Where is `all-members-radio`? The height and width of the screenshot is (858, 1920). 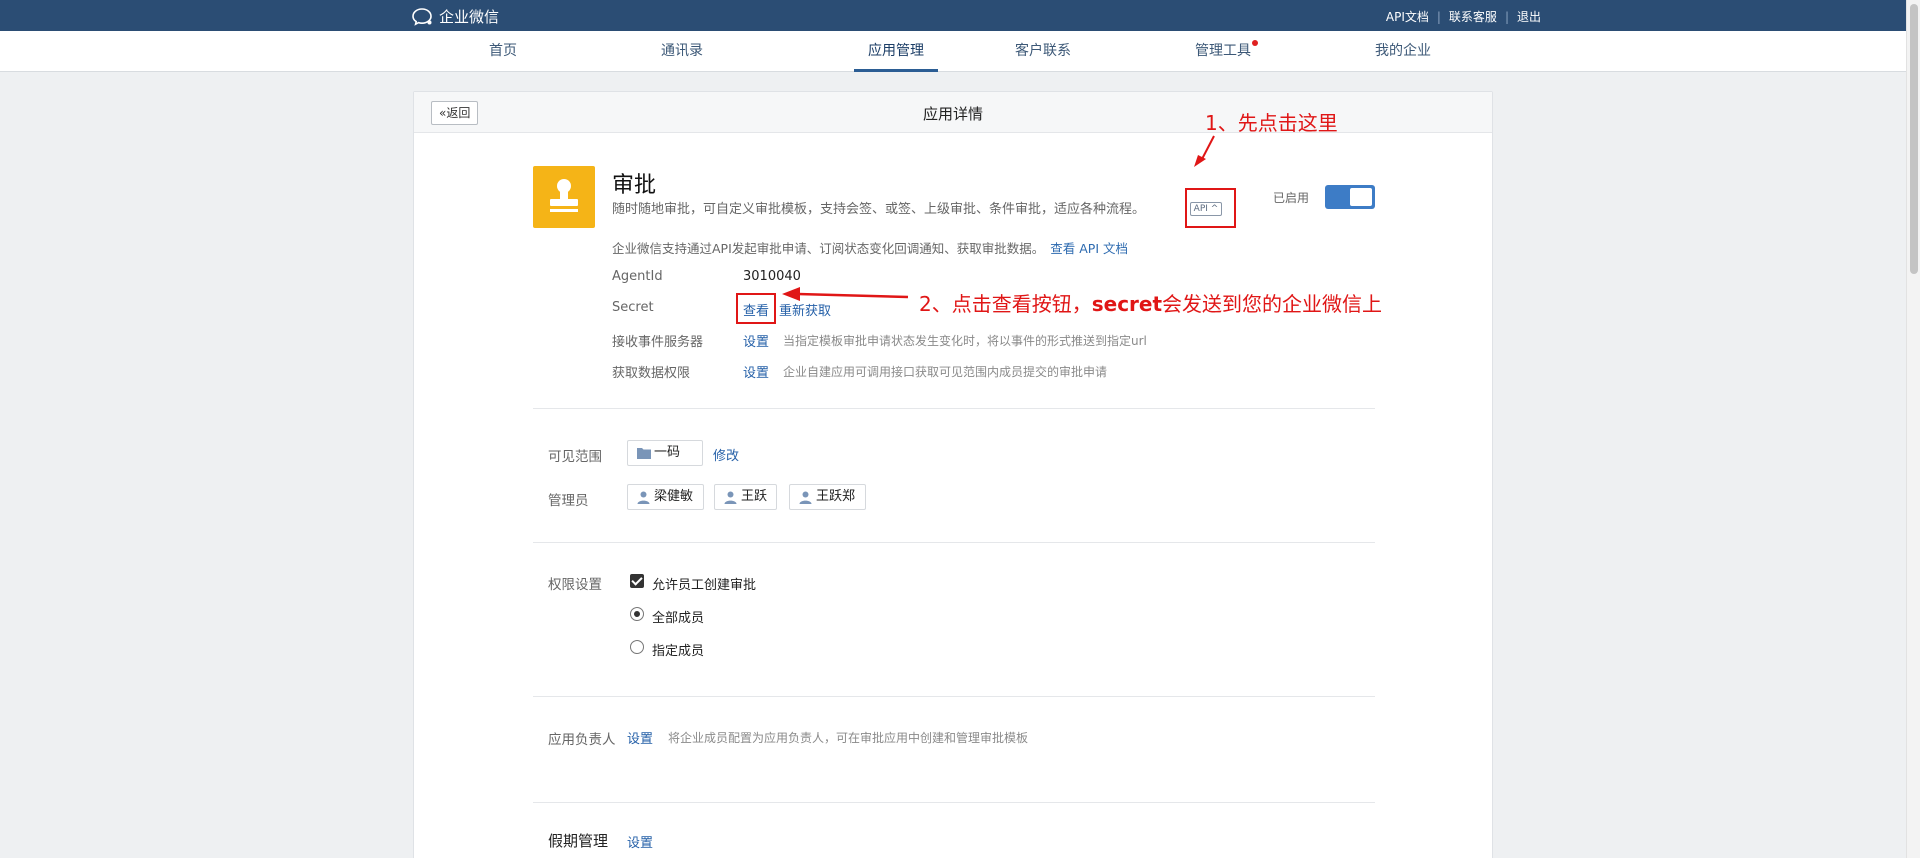
all-members-radio is located at coordinates (637, 614).